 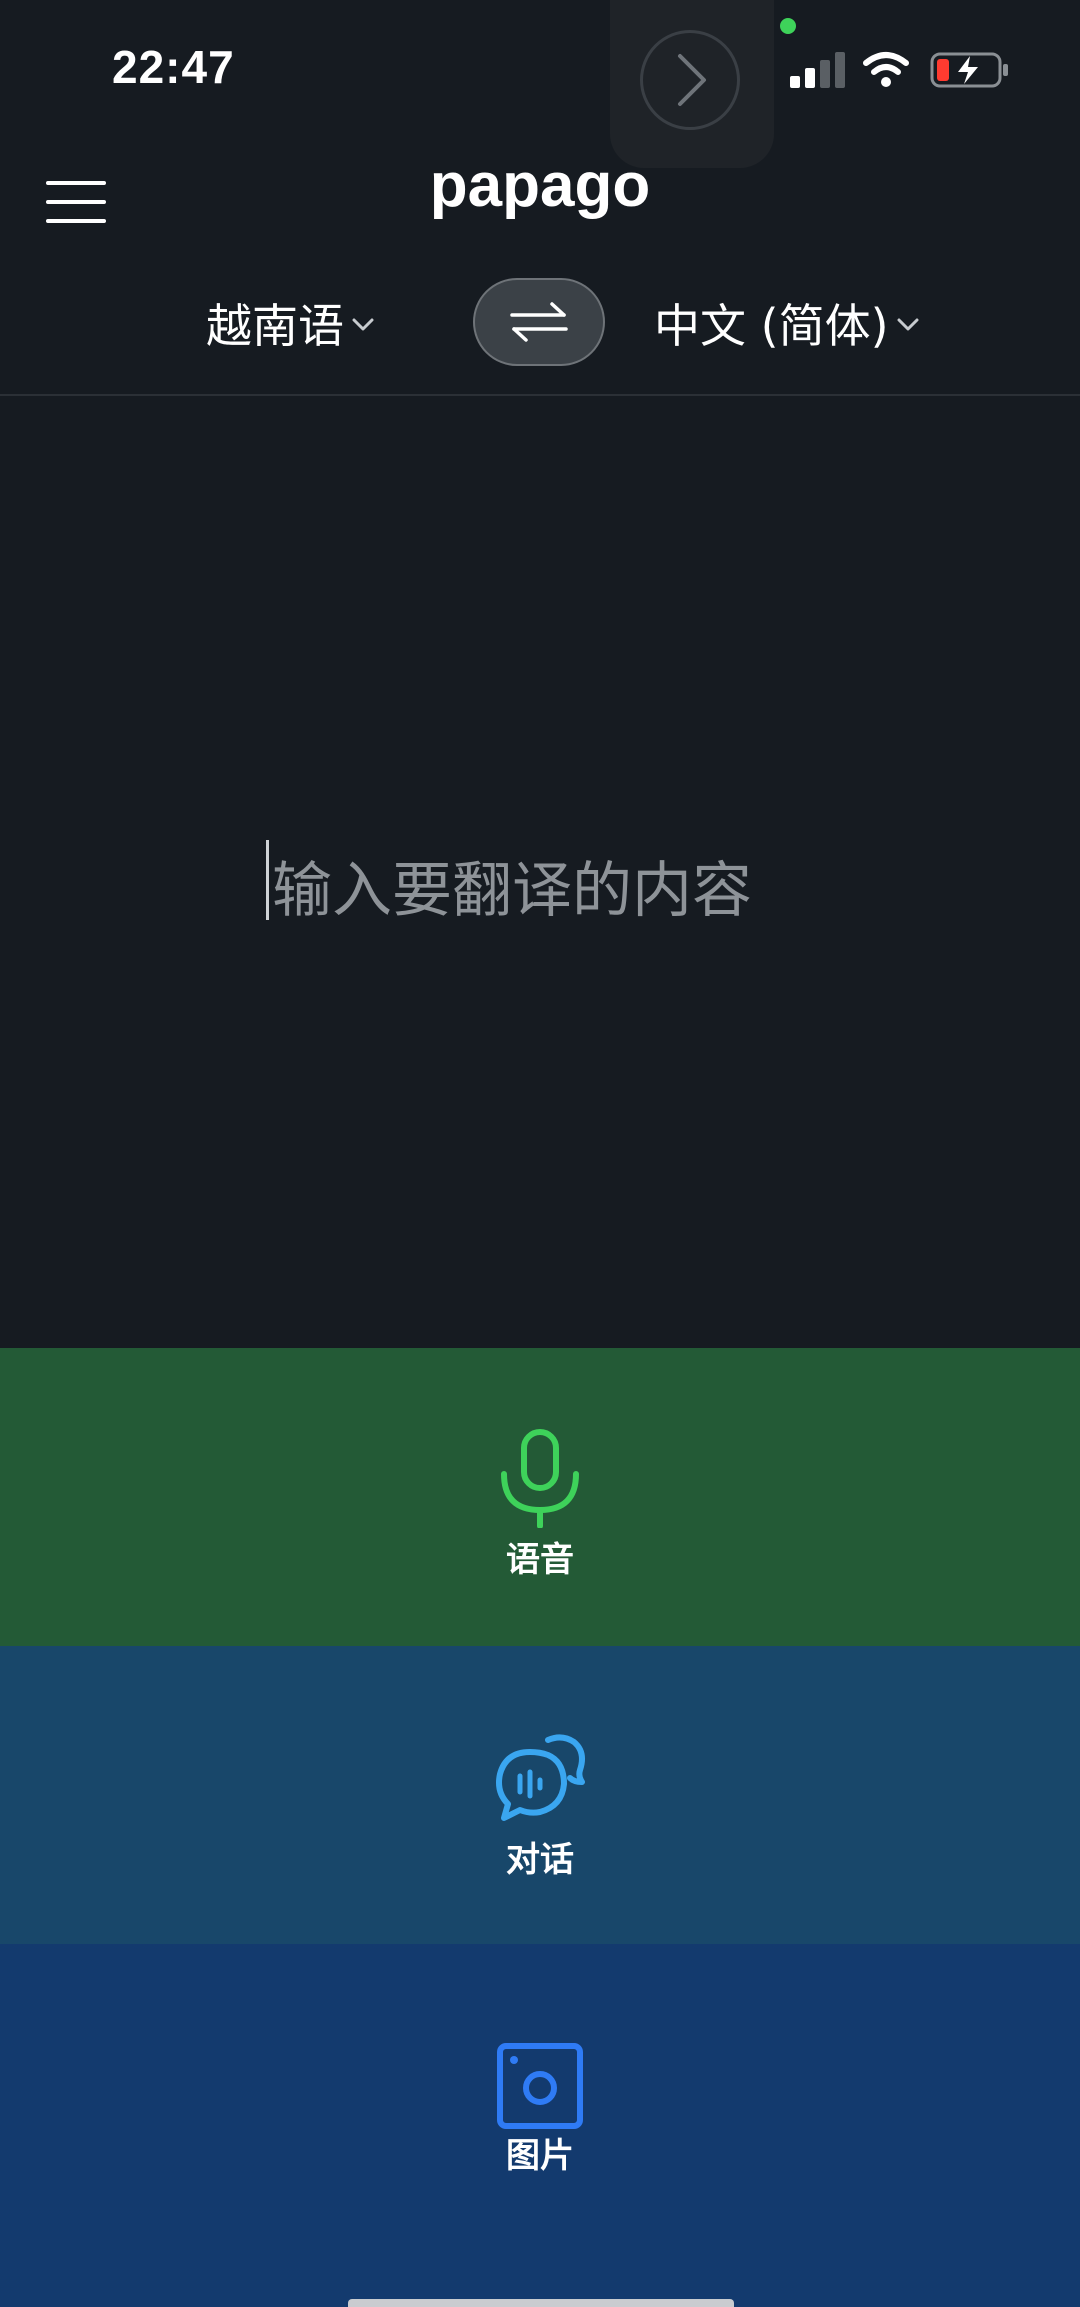 What do you see at coordinates (540, 1777) in the screenshot?
I see `conversation-icon` at bounding box center [540, 1777].